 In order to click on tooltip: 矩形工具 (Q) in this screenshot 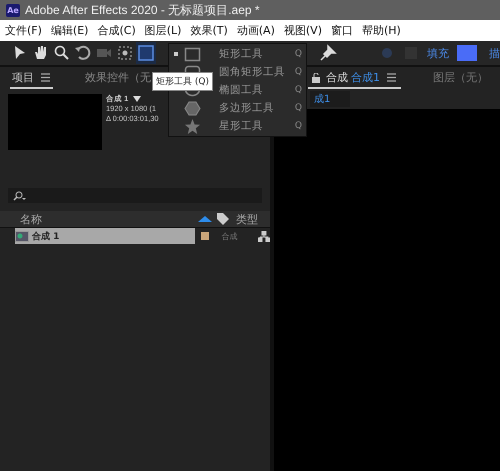, I will do `click(182, 81)`.